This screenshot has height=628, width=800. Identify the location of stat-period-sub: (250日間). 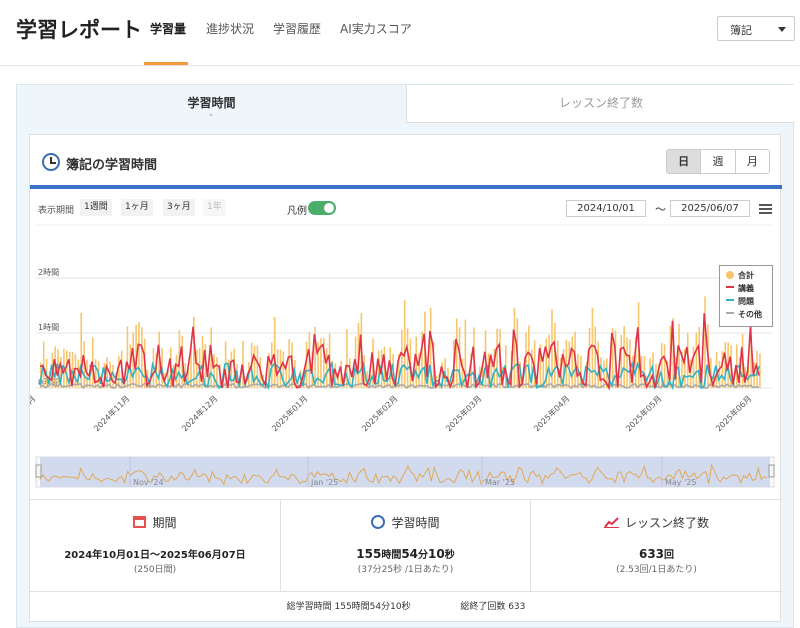
(155, 570).